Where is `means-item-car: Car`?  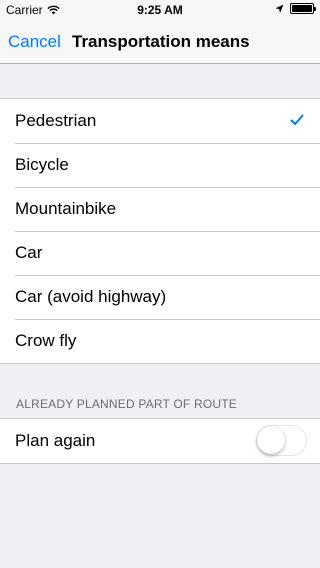
means-item-car: Car is located at coordinates (160, 253).